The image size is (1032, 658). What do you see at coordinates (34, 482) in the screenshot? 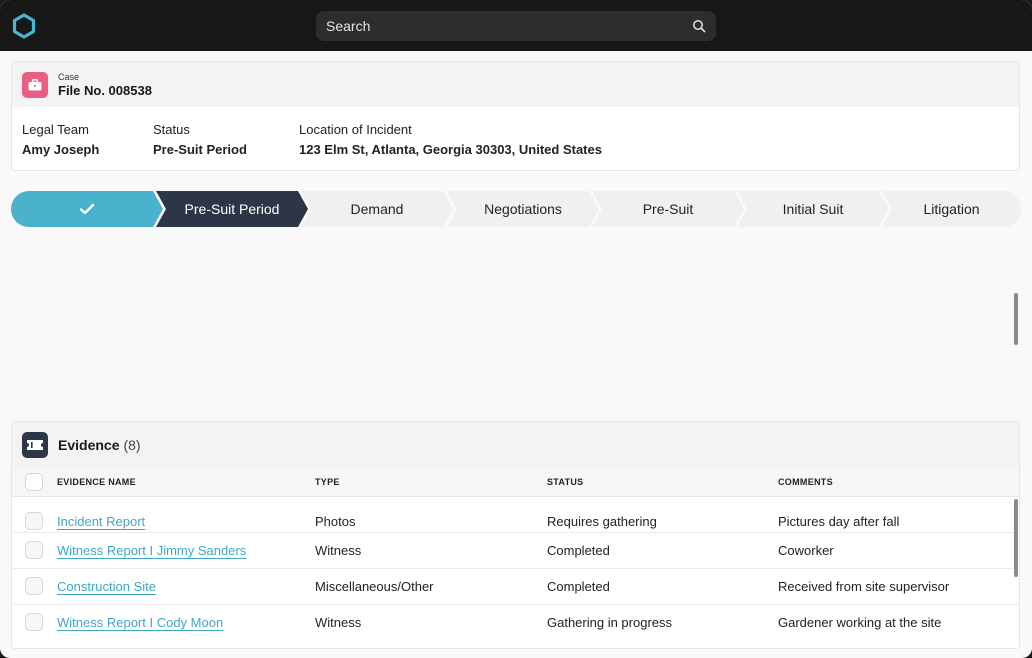
I see `select-all-checkbox` at bounding box center [34, 482].